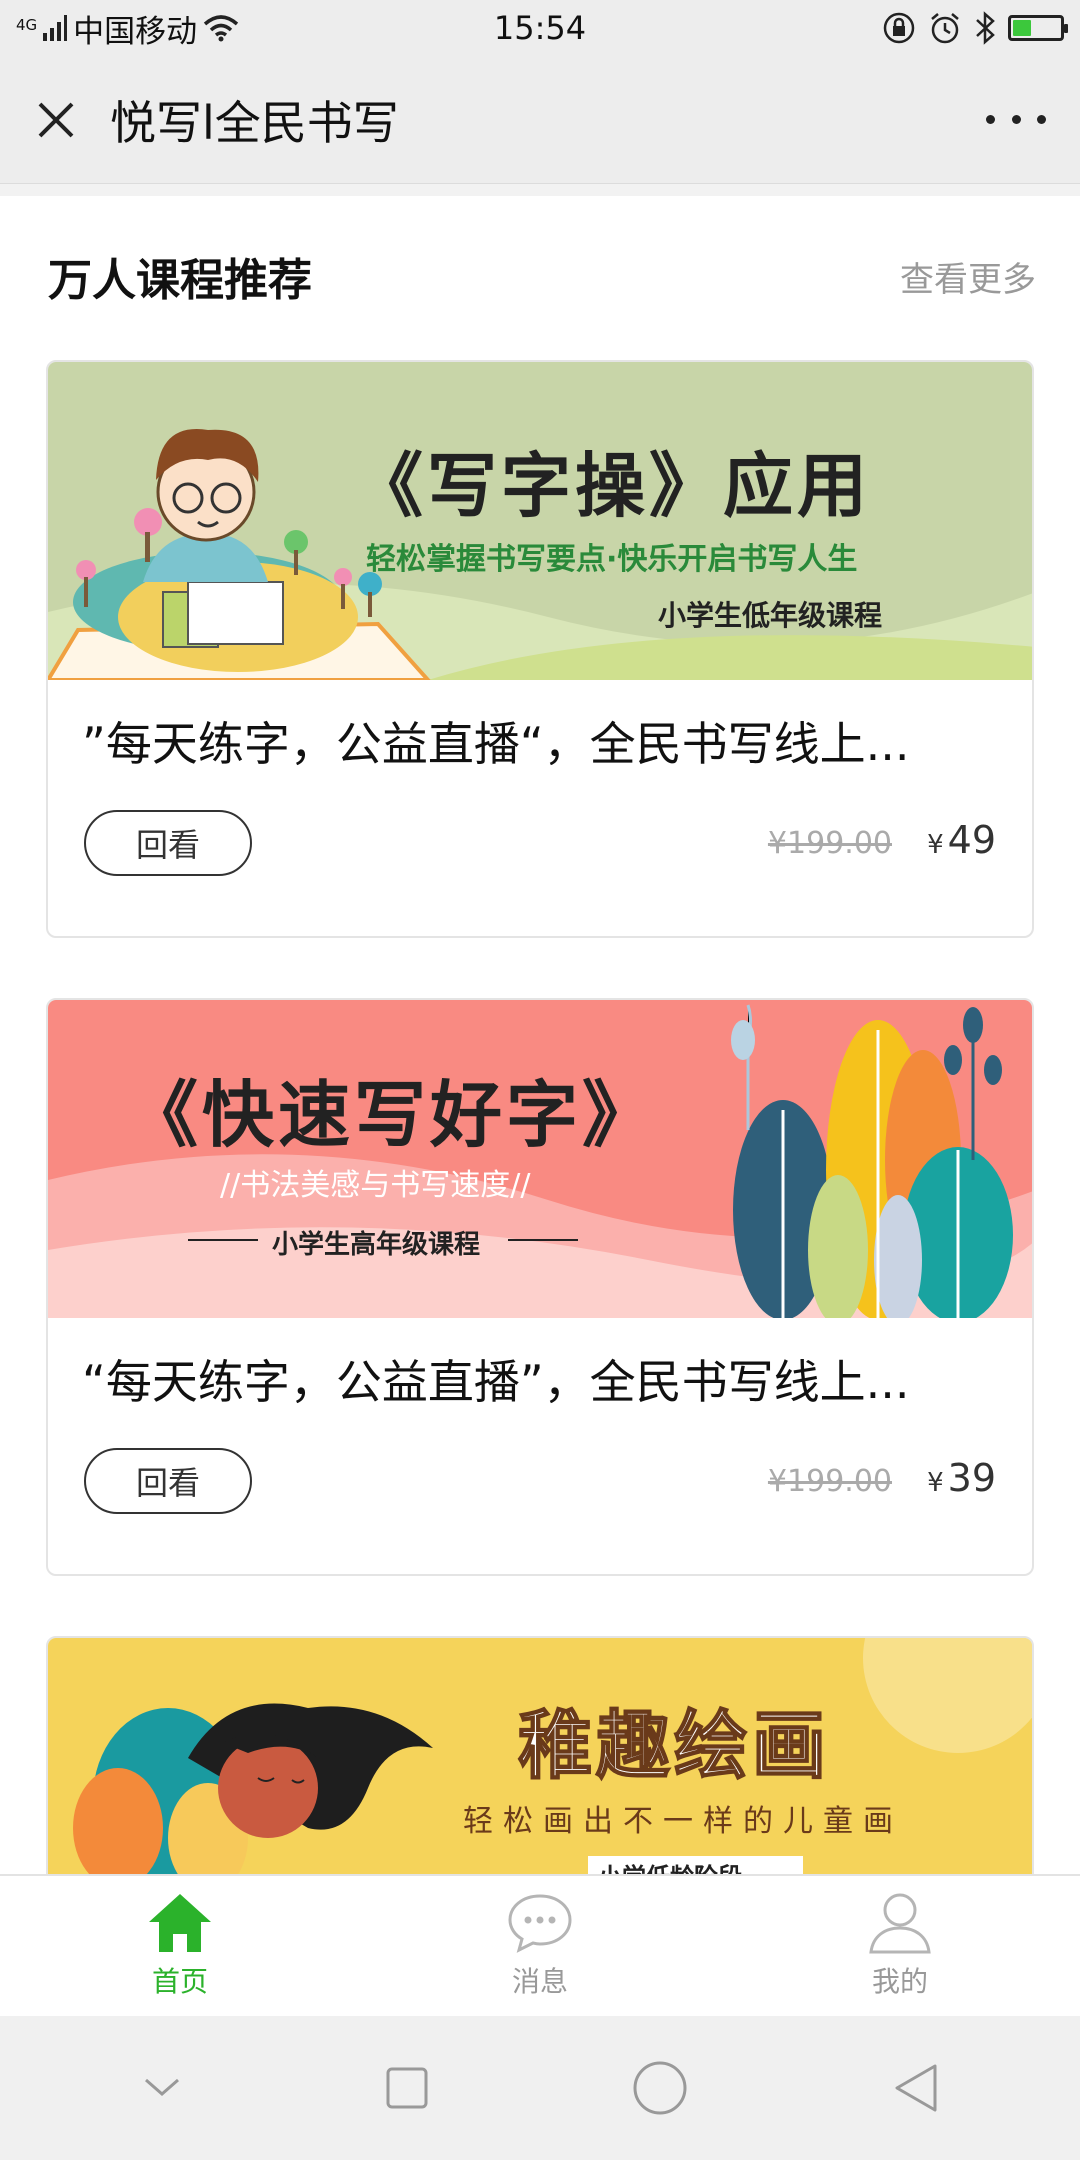 Image resolution: width=1080 pixels, height=2160 pixels. What do you see at coordinates (542, 276) in the screenshot?
I see `section-header: 万人课程推荐 查看更多` at bounding box center [542, 276].